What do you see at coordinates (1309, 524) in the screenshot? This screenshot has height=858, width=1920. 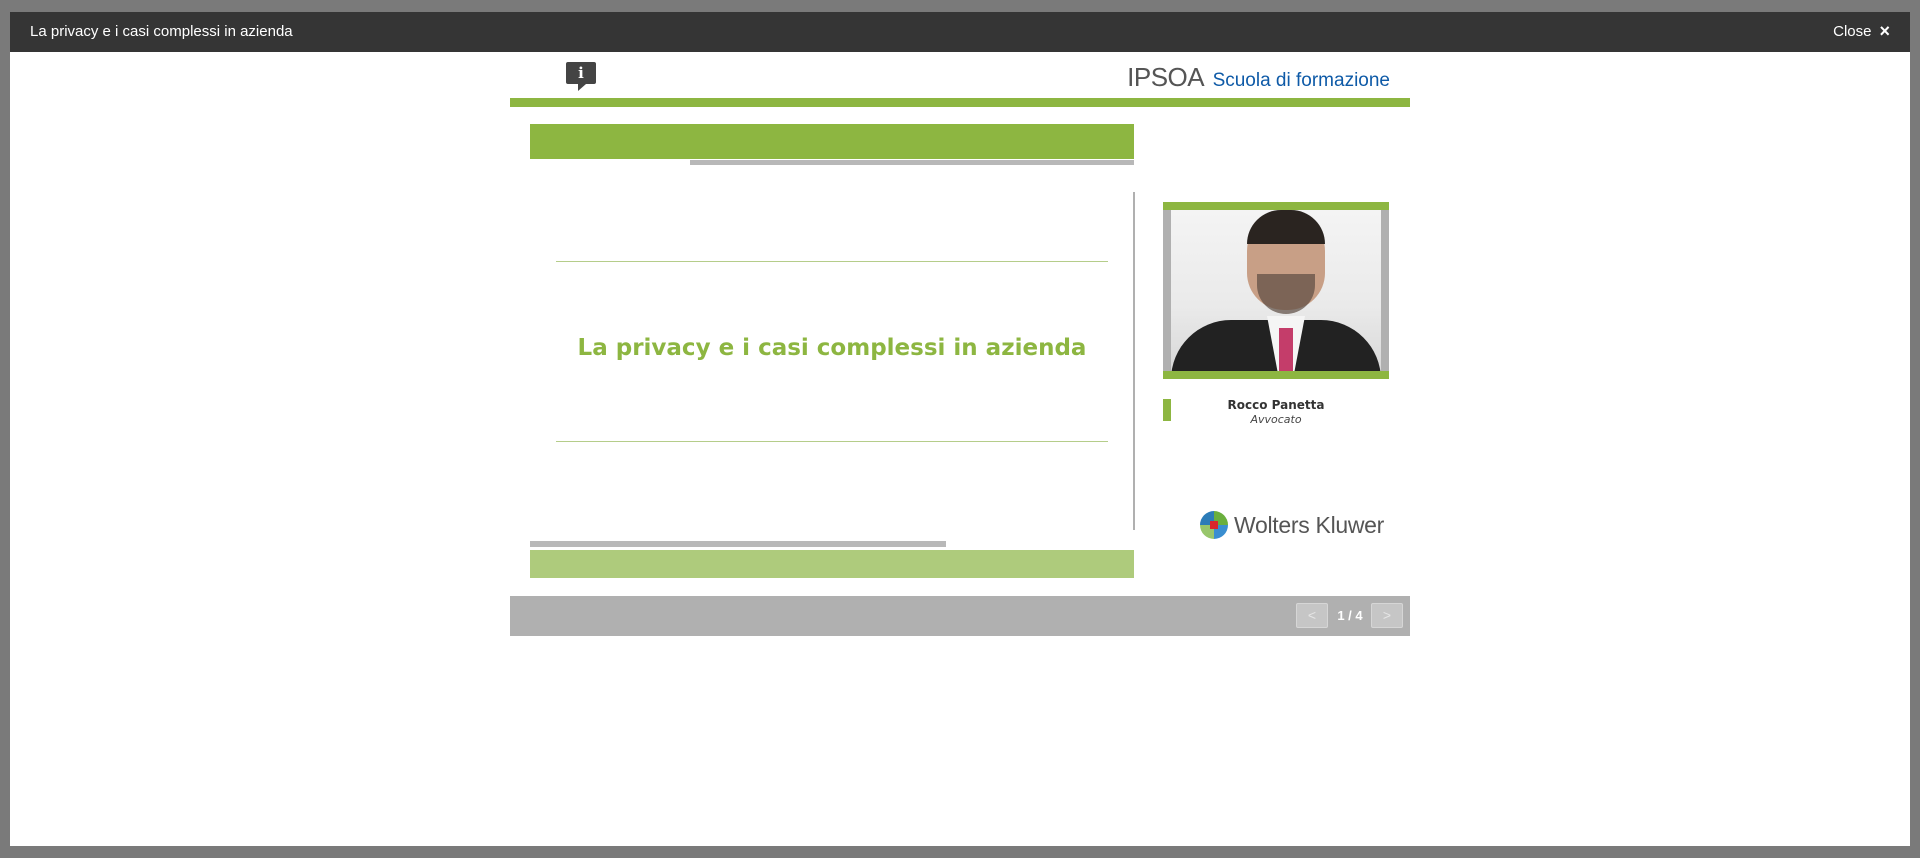 I see `publisher-name: Wolters Kluwer` at bounding box center [1309, 524].